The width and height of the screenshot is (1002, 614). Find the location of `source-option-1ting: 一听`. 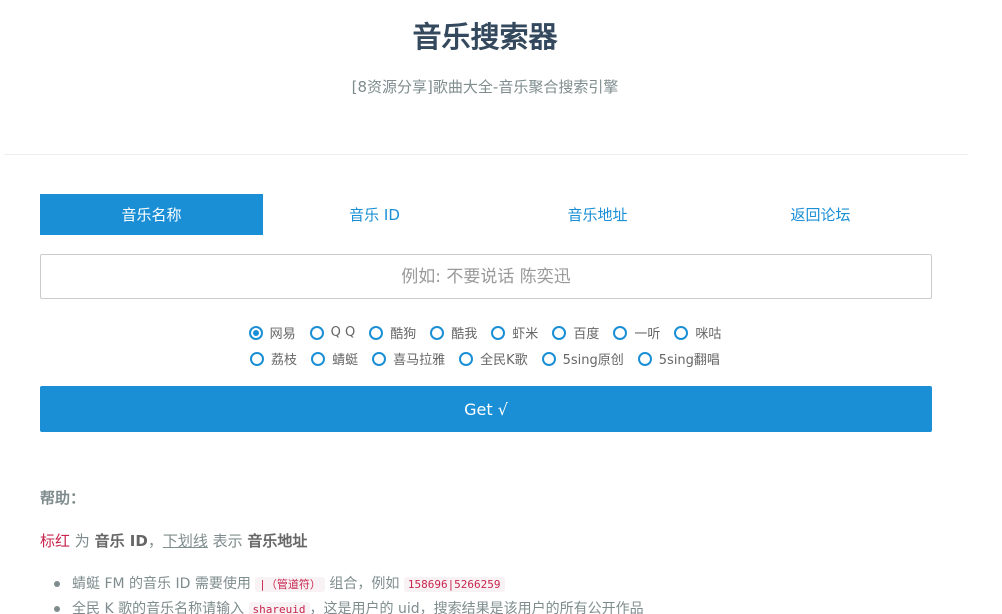

source-option-1ting: 一听 is located at coordinates (636, 332).